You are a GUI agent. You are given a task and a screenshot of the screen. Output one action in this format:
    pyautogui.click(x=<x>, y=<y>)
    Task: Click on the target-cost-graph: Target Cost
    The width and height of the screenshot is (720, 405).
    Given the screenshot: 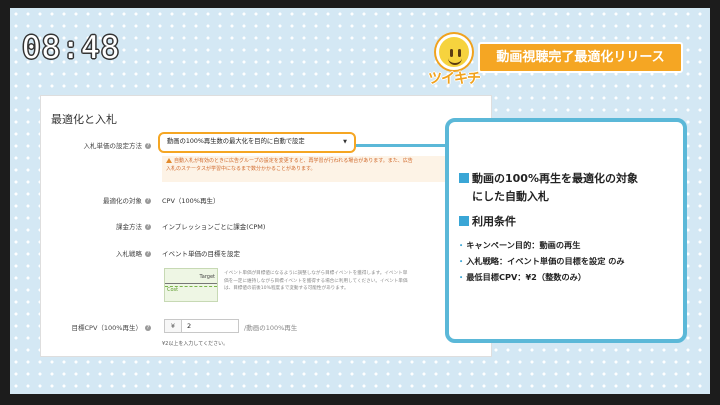 What is the action you would take?
    pyautogui.click(x=191, y=285)
    